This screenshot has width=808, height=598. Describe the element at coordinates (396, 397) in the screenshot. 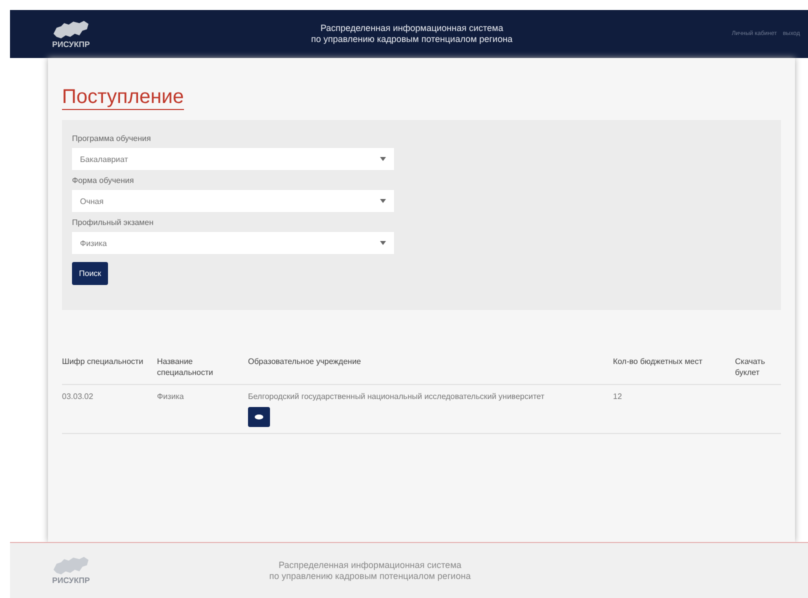

I see `table-cell: Белгородский государственный национальный исследовательский университет` at that location.